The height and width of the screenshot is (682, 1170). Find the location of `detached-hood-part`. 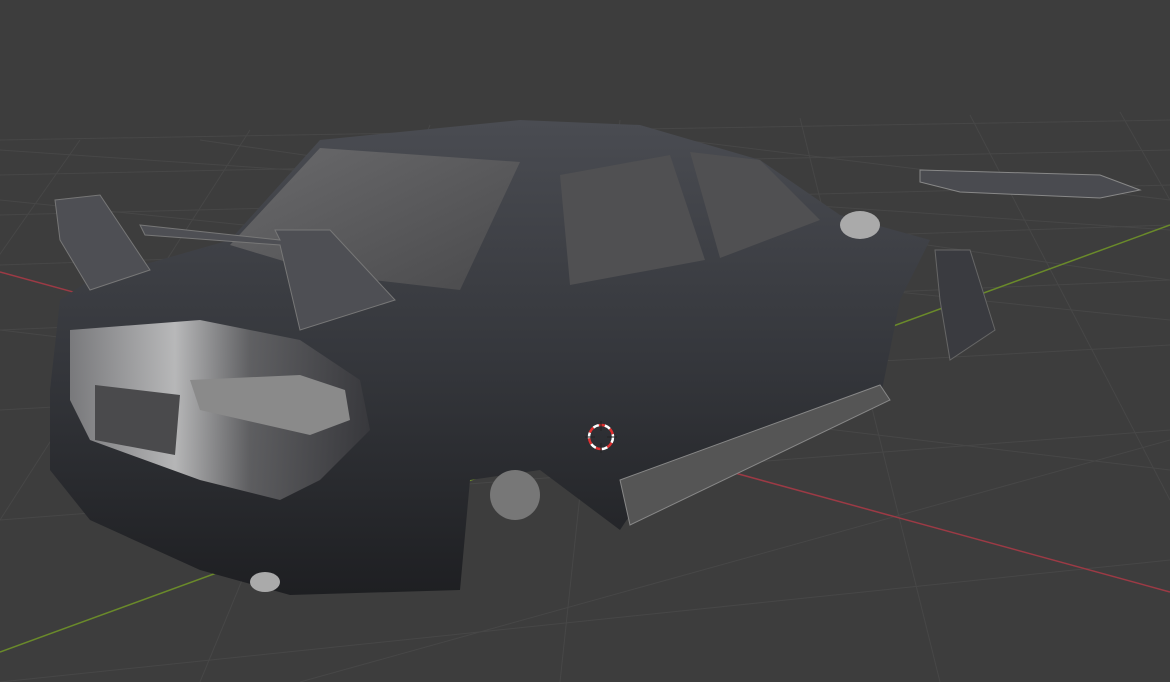

detached-hood-part is located at coordinates (1030, 184).